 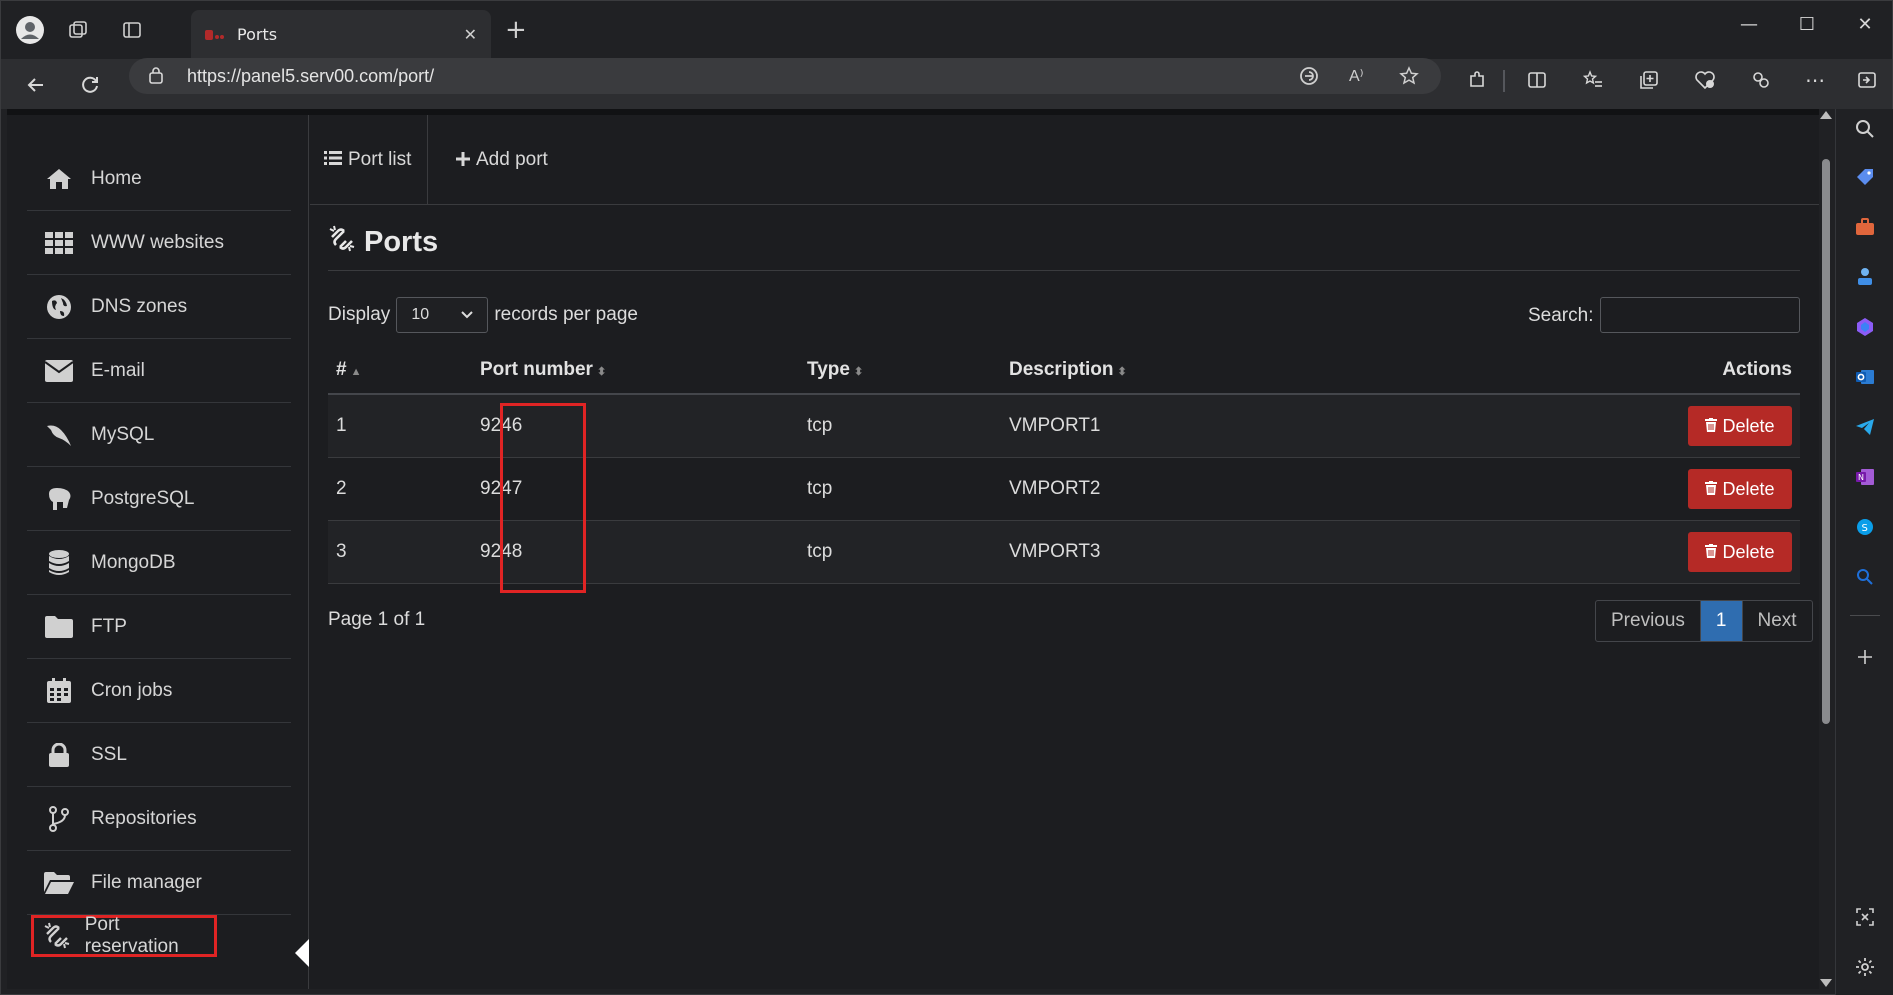 What do you see at coordinates (109, 754) in the screenshot?
I see `sidebar-item-label: SSL` at bounding box center [109, 754].